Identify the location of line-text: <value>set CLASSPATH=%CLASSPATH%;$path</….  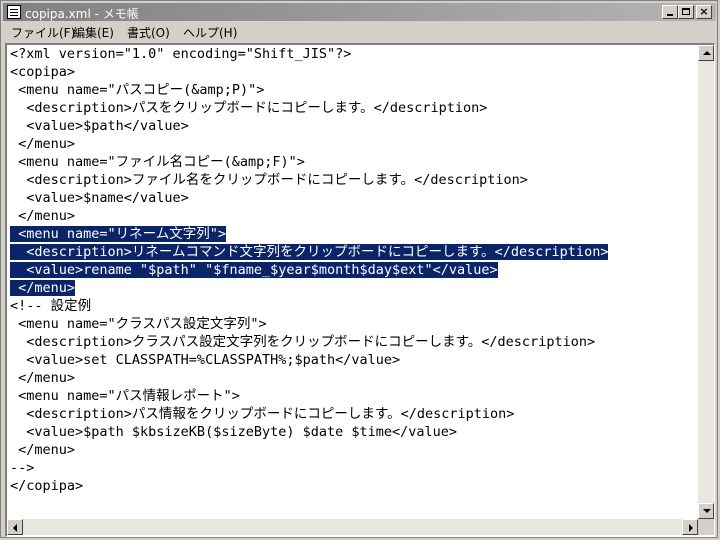
(205, 360).